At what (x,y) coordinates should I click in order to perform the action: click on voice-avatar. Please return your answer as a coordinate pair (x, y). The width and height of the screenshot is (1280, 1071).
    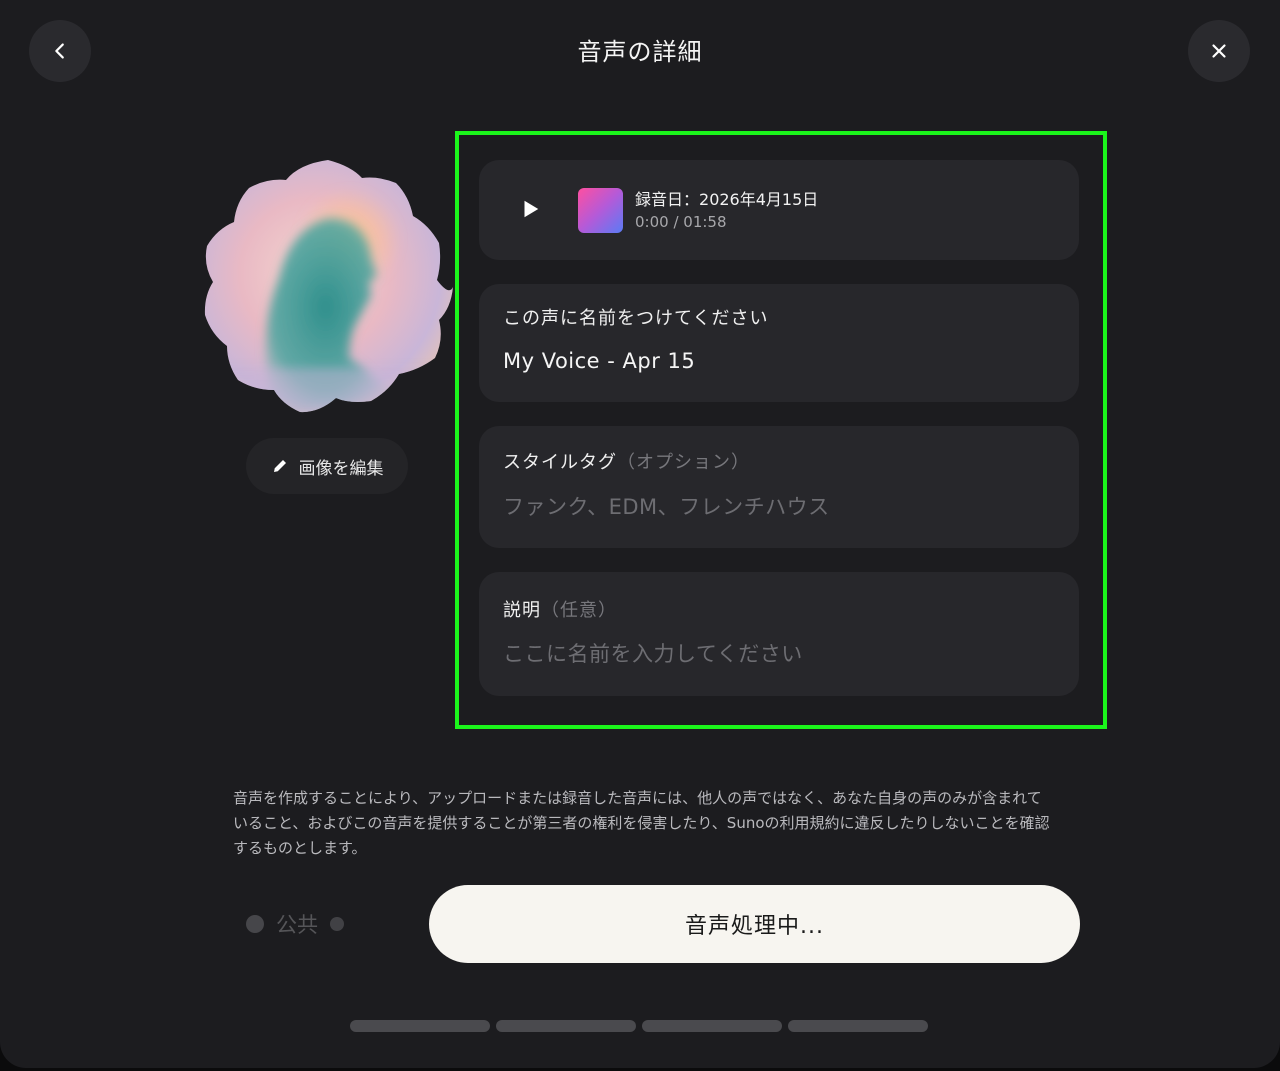
    Looking at the image, I should click on (328, 287).